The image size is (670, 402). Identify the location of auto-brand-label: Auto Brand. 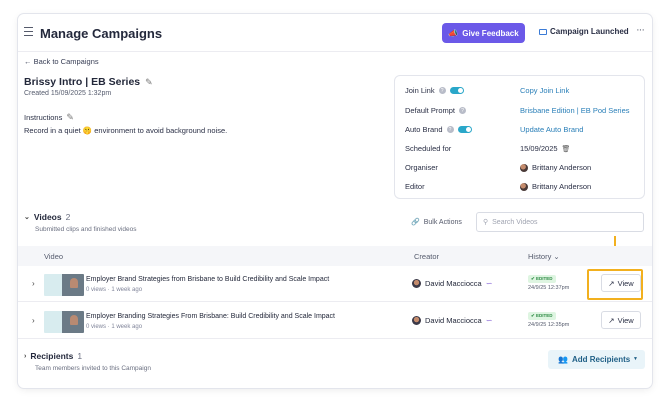
(424, 129).